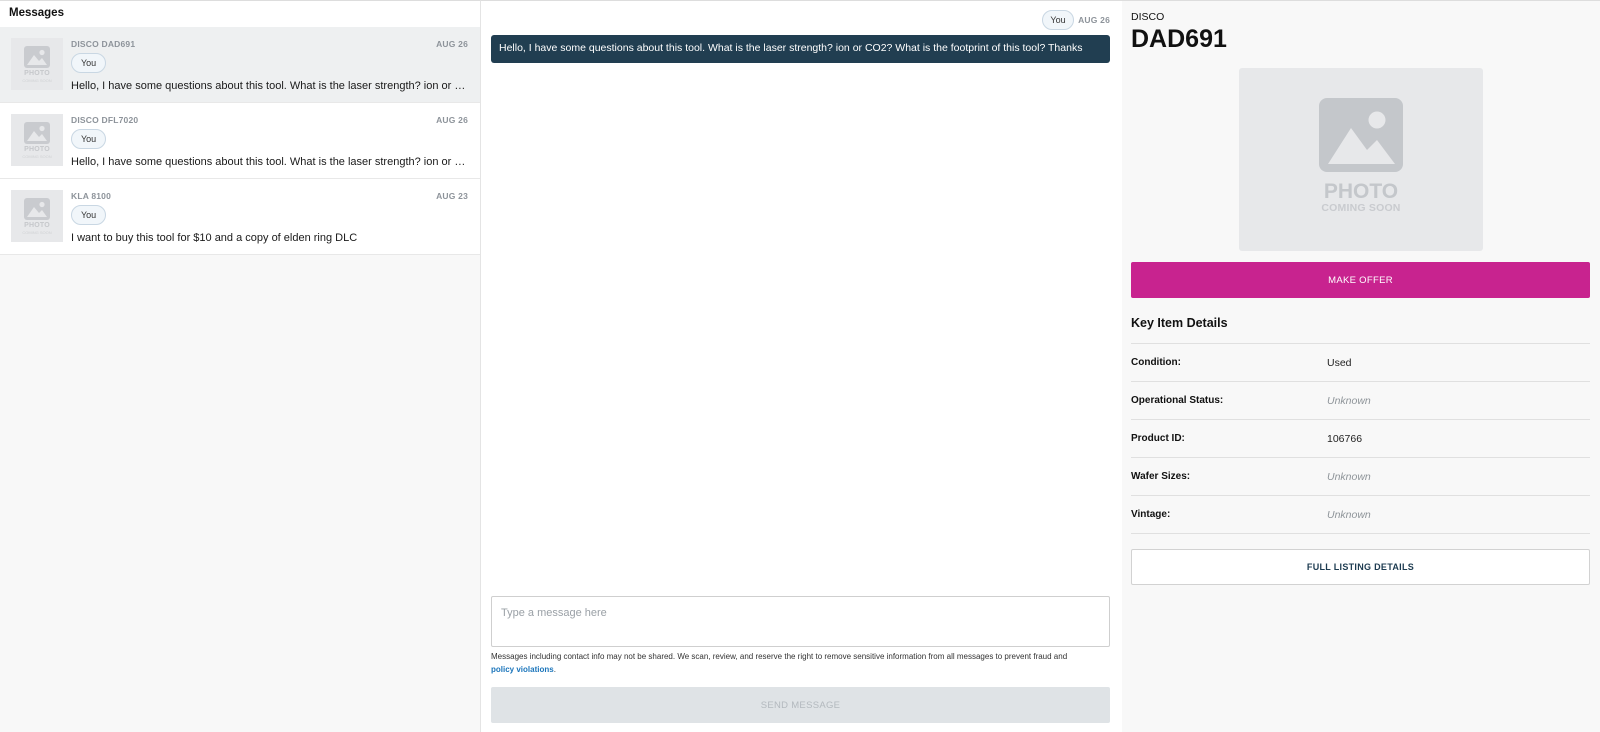  I want to click on detail-label: Wafer Sizes:, so click(1161, 476).